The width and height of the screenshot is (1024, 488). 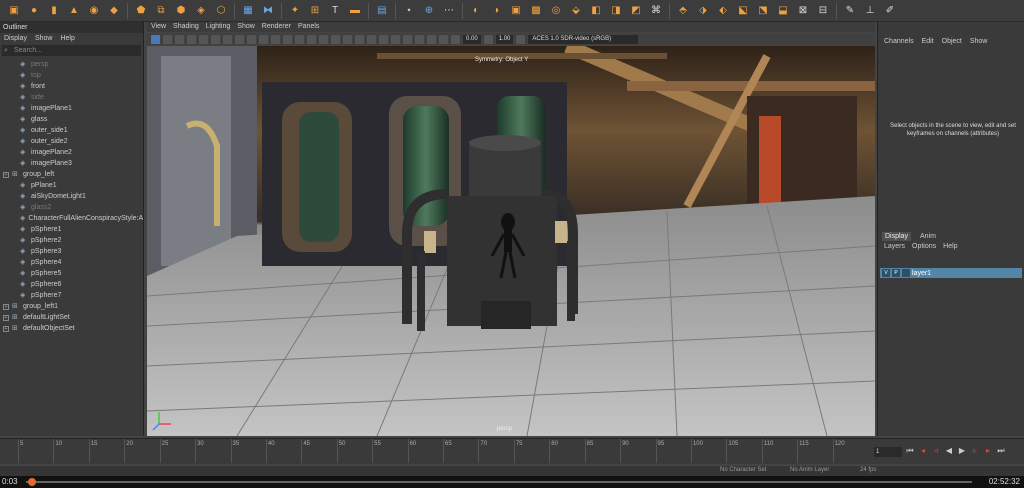 What do you see at coordinates (71, 86) in the screenshot?
I see `outliner-item: ◈ front` at bounding box center [71, 86].